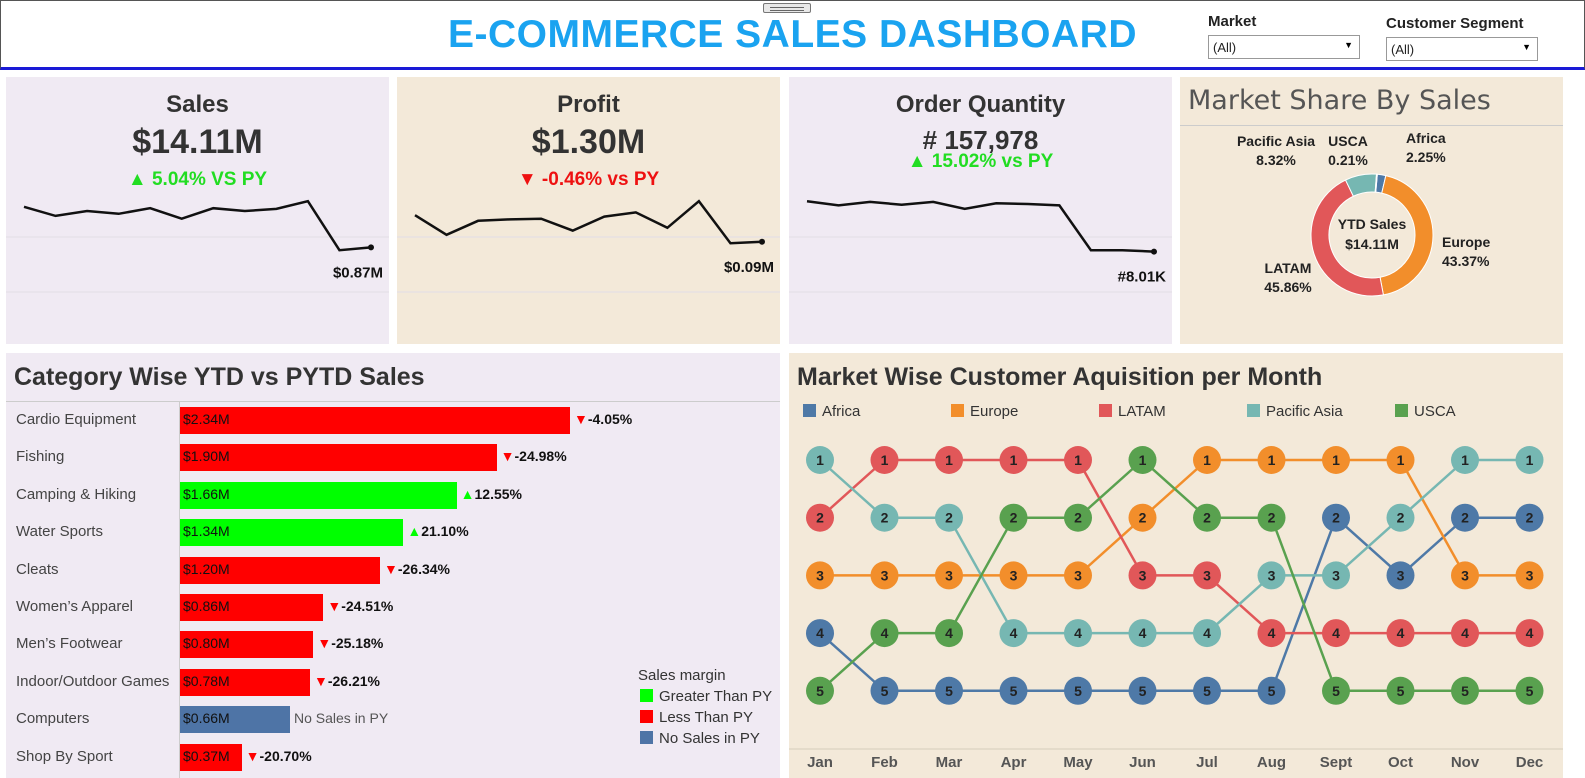 The height and width of the screenshot is (778, 1585). What do you see at coordinates (884, 762) in the screenshot?
I see `x-tick-label: Feb` at bounding box center [884, 762].